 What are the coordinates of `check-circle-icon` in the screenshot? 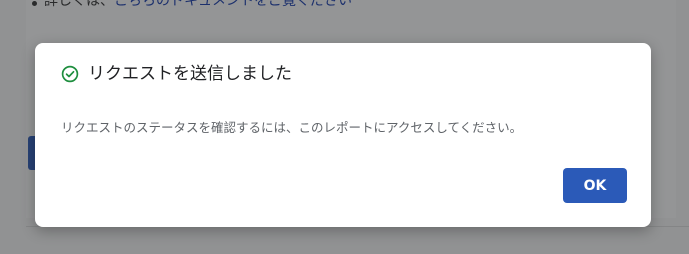 It's located at (70, 74).